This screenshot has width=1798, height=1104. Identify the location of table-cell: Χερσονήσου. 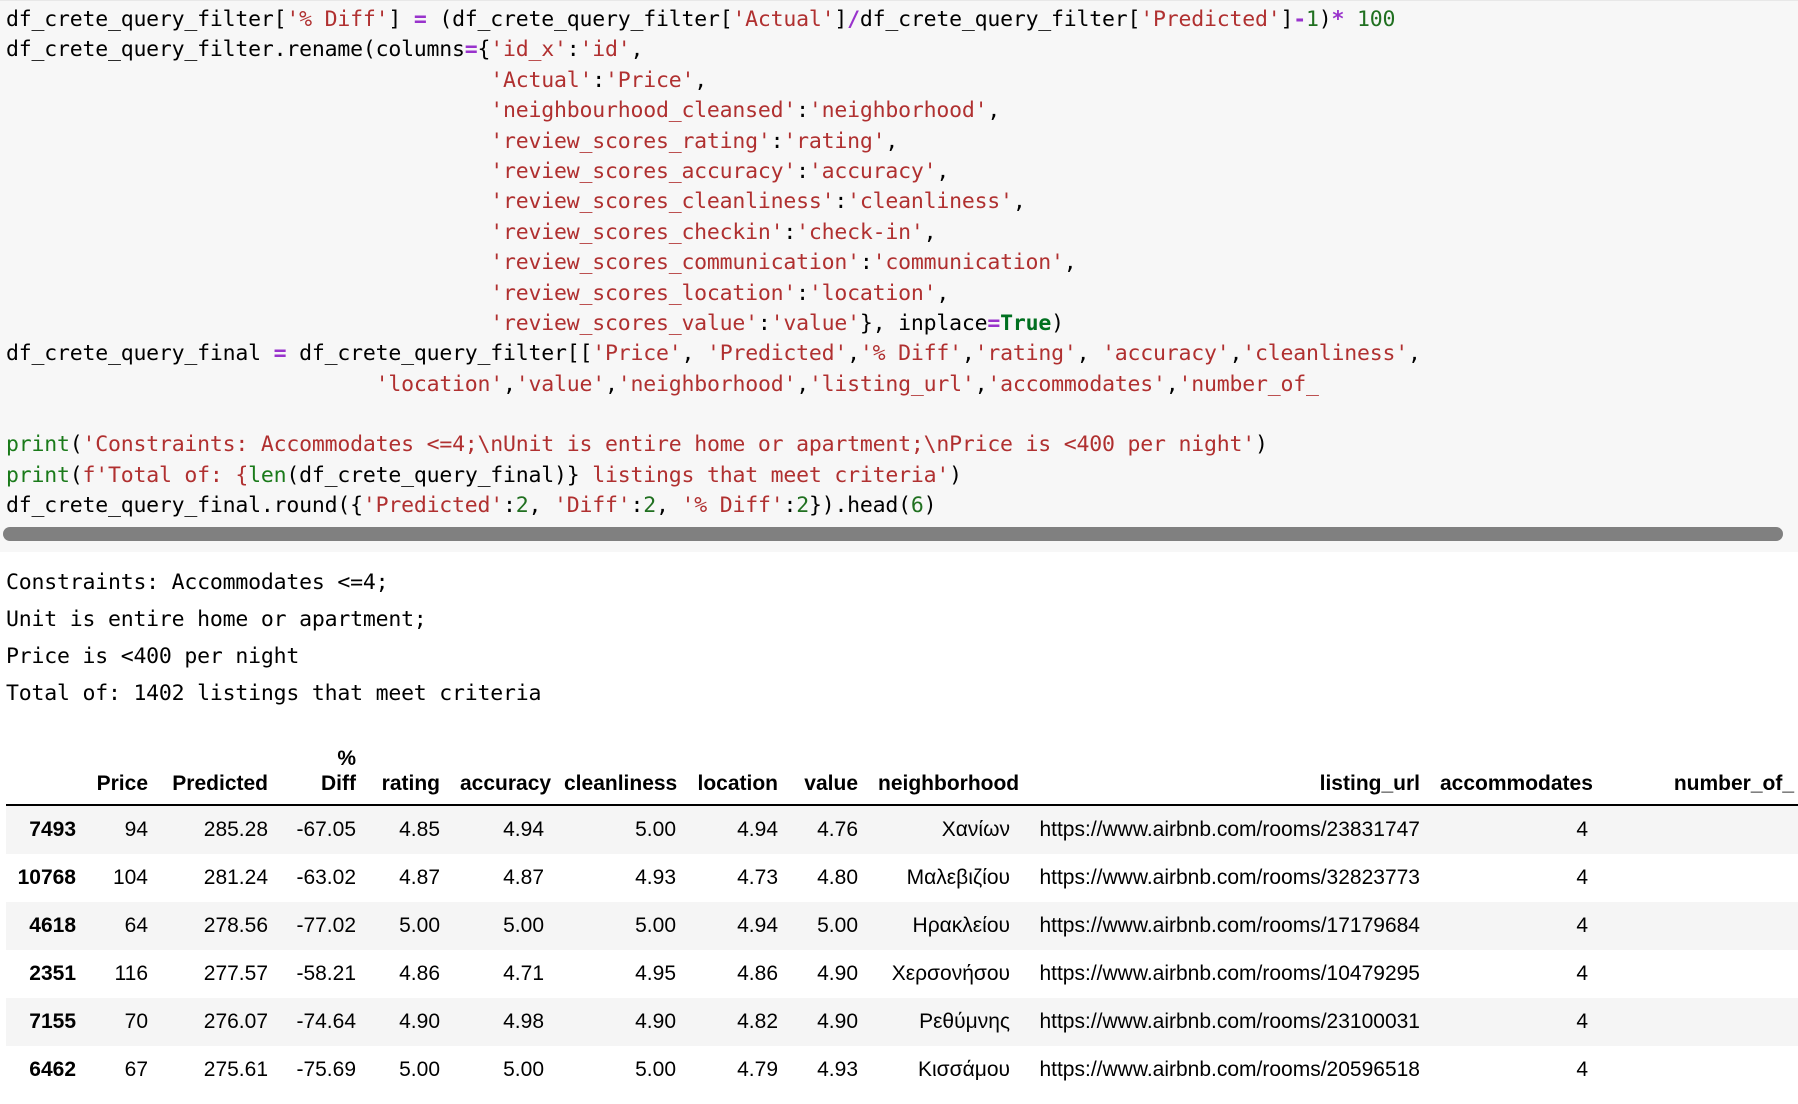
(950, 973).